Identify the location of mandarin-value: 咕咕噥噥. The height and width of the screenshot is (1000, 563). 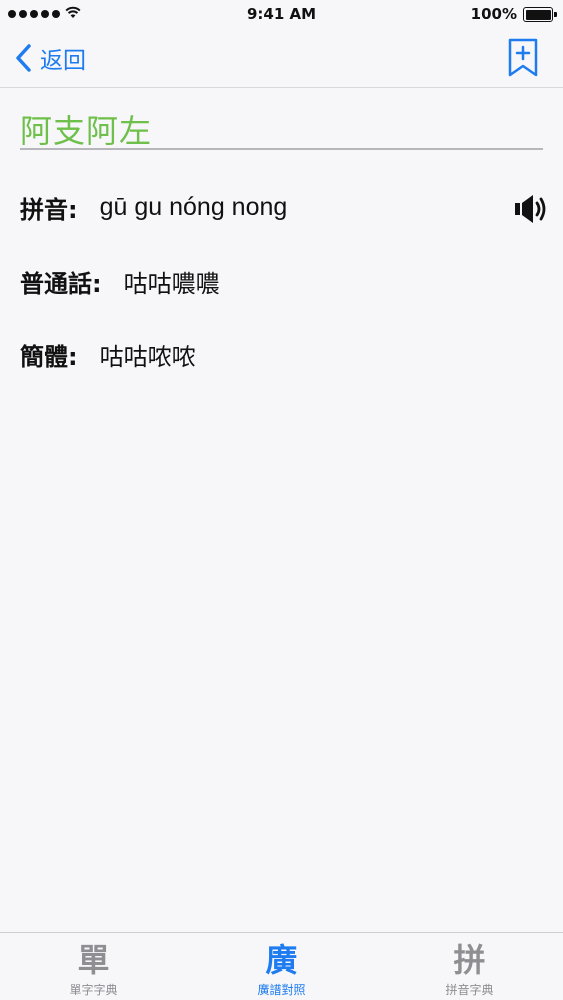
(171, 284).